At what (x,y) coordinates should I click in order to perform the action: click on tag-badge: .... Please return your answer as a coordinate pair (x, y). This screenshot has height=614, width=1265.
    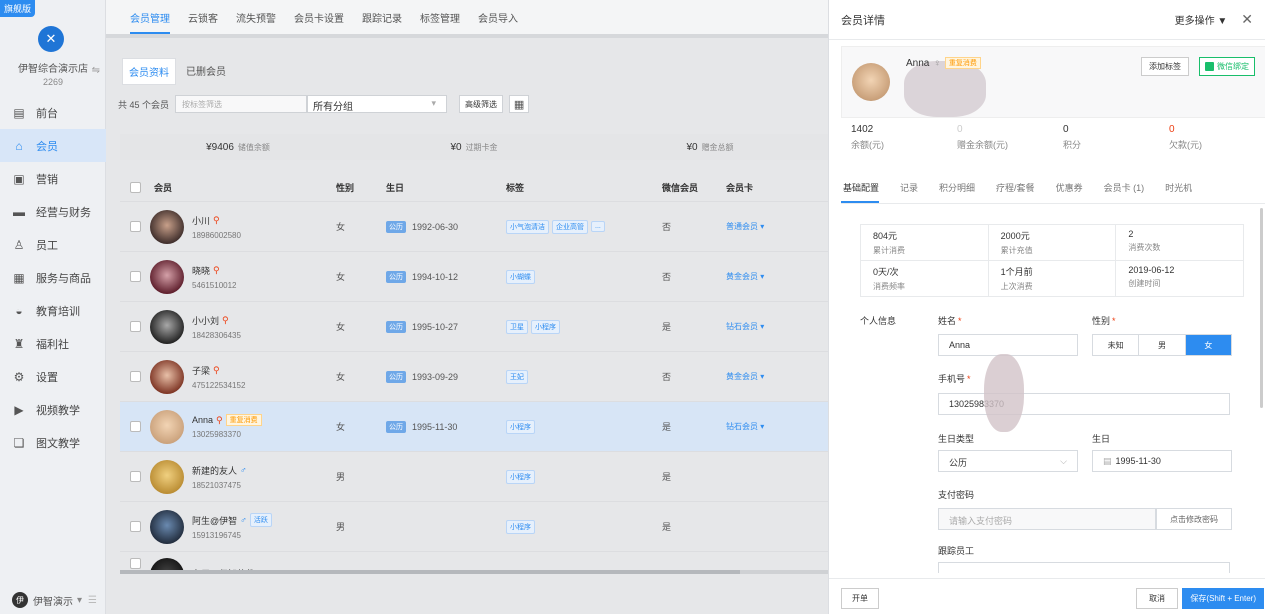
    Looking at the image, I should click on (598, 226).